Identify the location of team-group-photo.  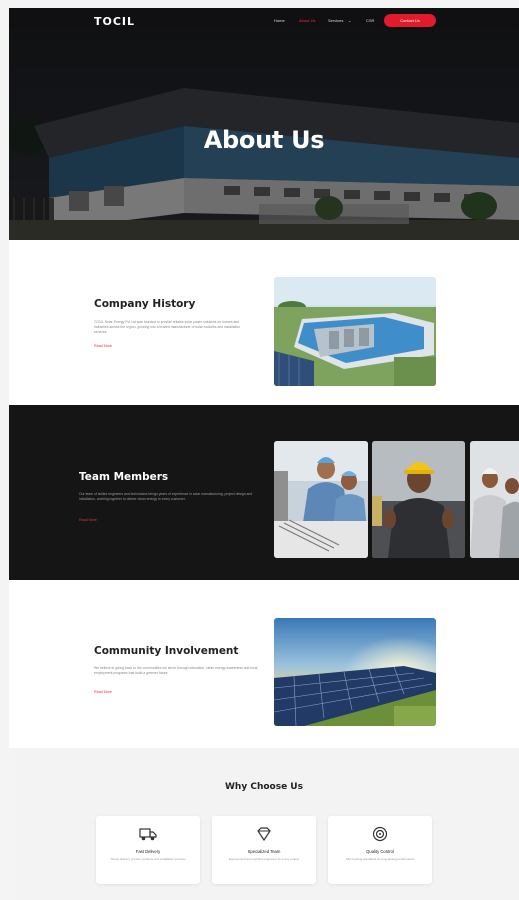
(494, 499).